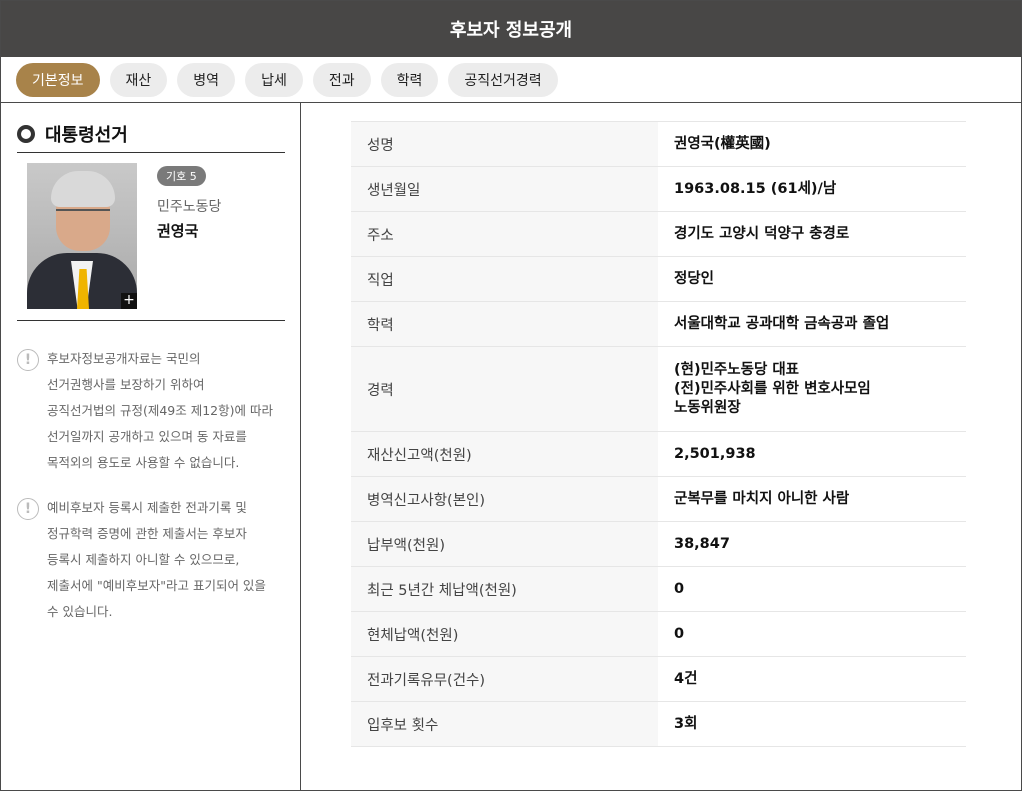 The image size is (1022, 791). I want to click on table-row: 전과기록유무(건수) 4건, so click(658, 679).